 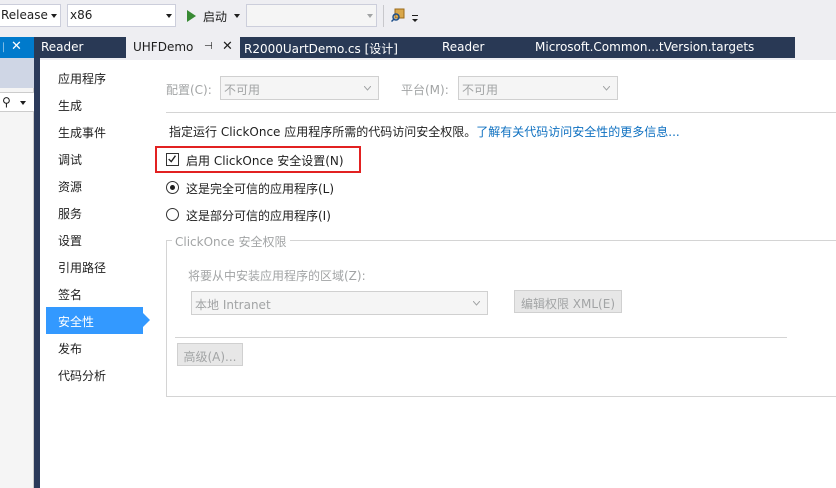 I want to click on platform-label: 平台(M):, so click(x=425, y=90).